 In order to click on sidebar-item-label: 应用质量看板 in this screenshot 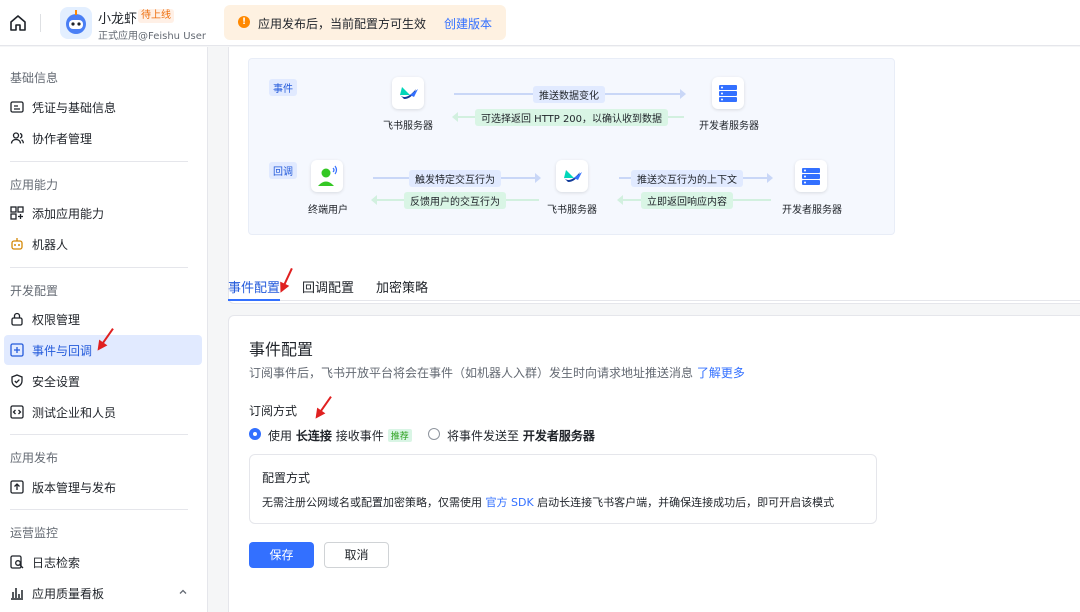, I will do `click(68, 594)`.